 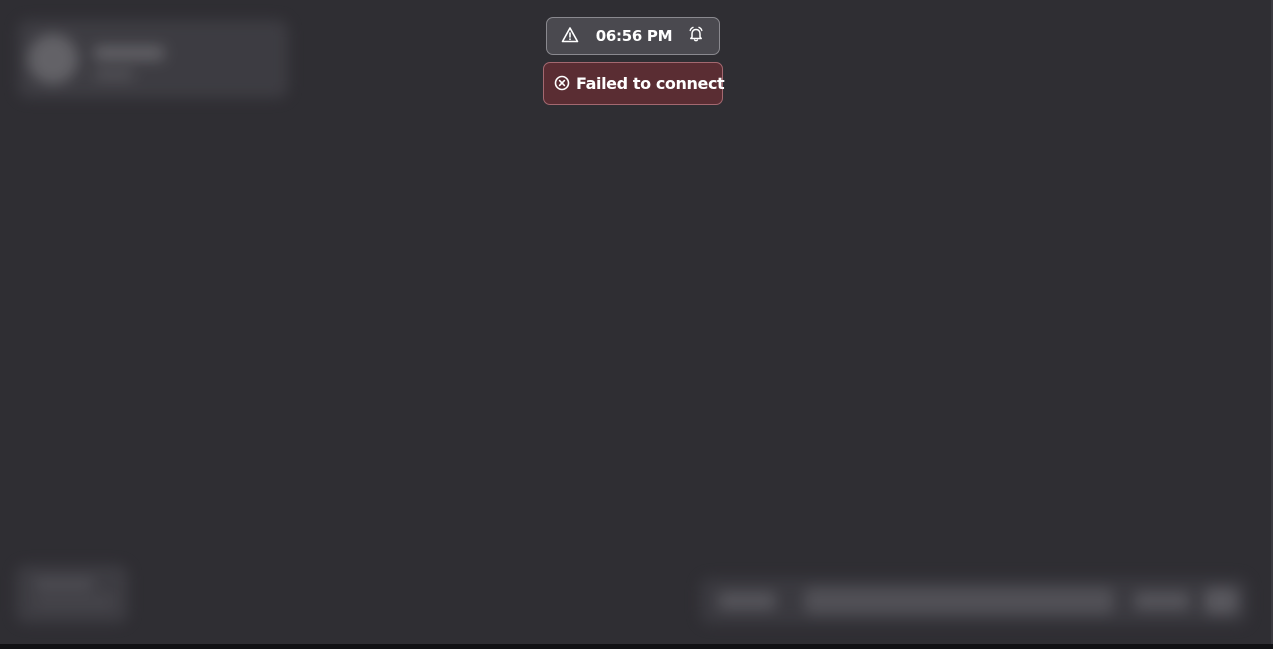 I want to click on clock-time: 06:56 PM, so click(x=634, y=36).